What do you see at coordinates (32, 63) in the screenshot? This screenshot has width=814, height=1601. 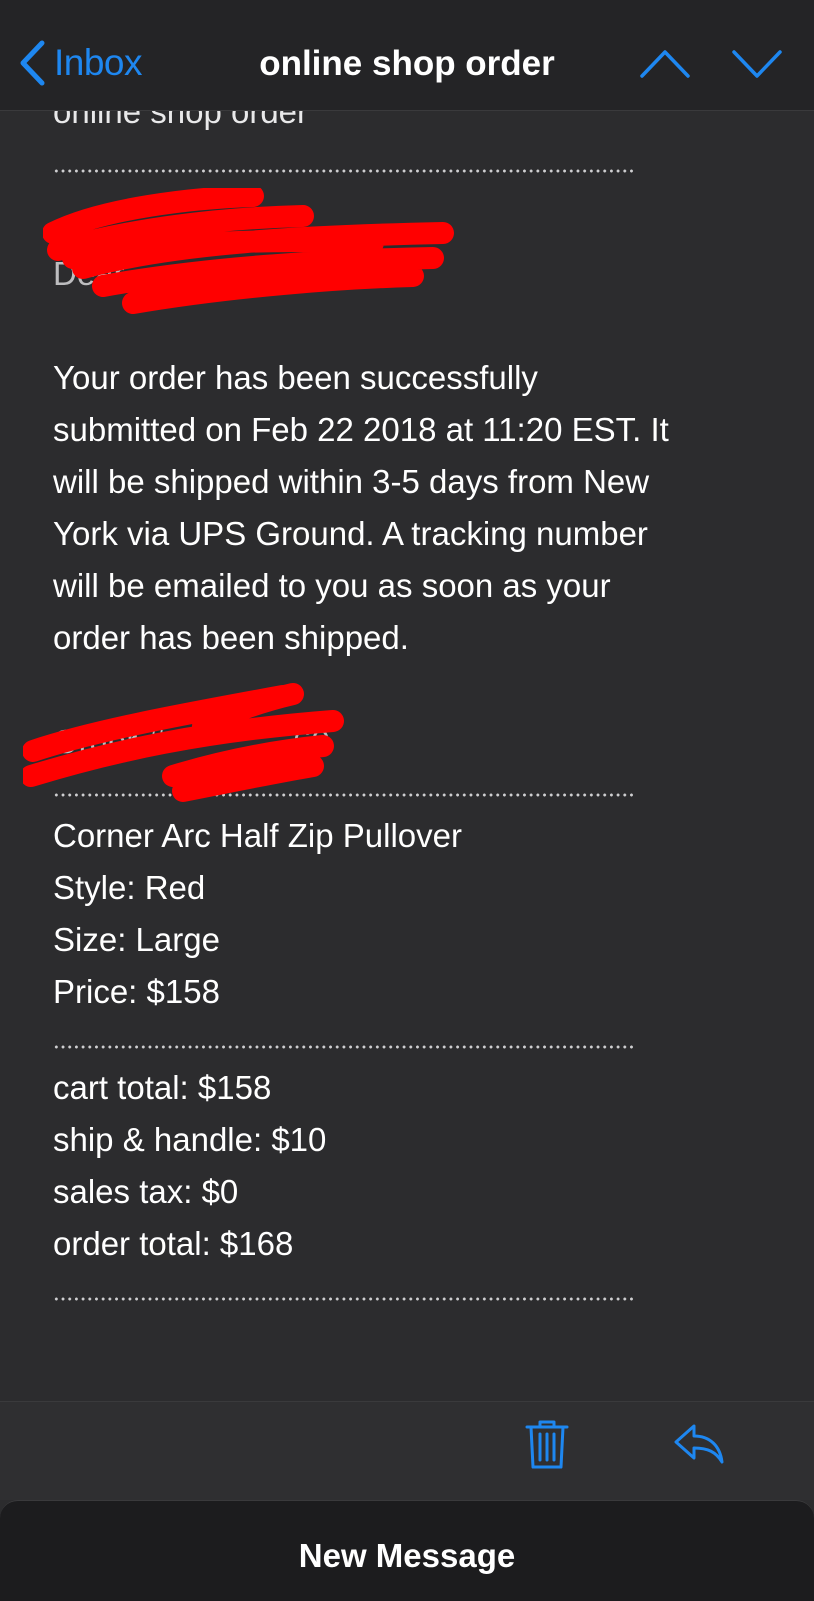 I see `chevron-left-icon` at bounding box center [32, 63].